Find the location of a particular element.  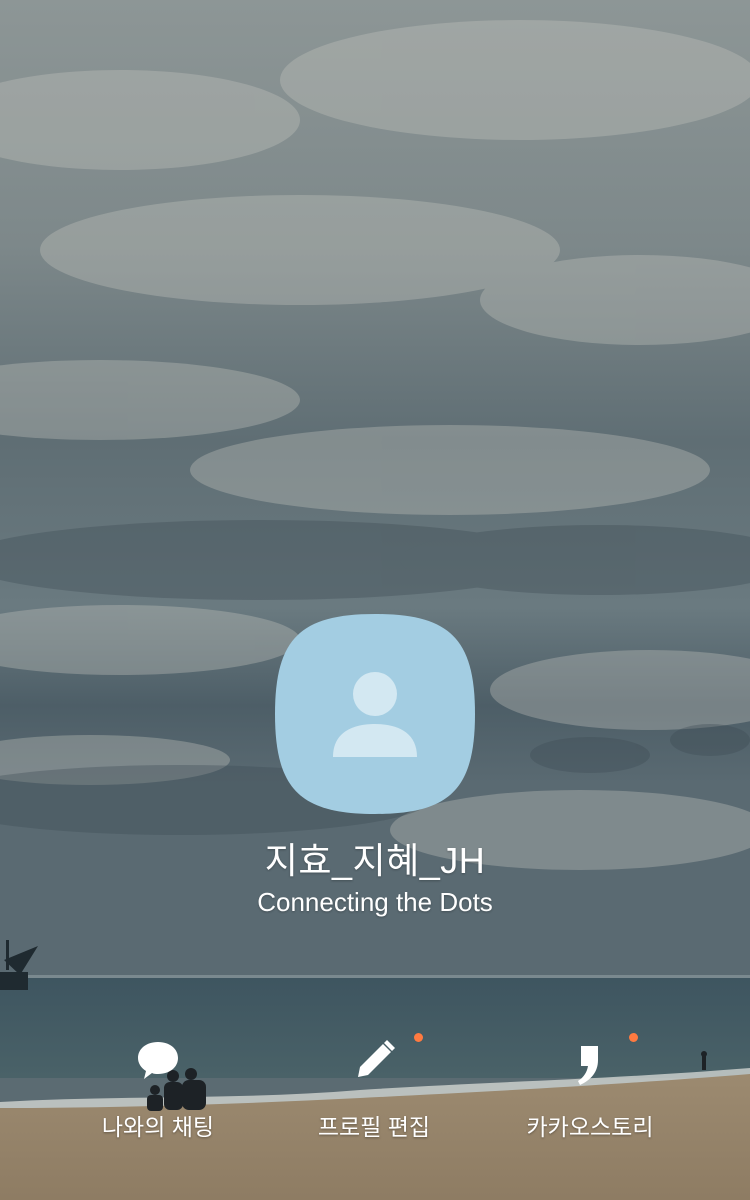

kakaostory-comma-icon is located at coordinates (588, 1065).